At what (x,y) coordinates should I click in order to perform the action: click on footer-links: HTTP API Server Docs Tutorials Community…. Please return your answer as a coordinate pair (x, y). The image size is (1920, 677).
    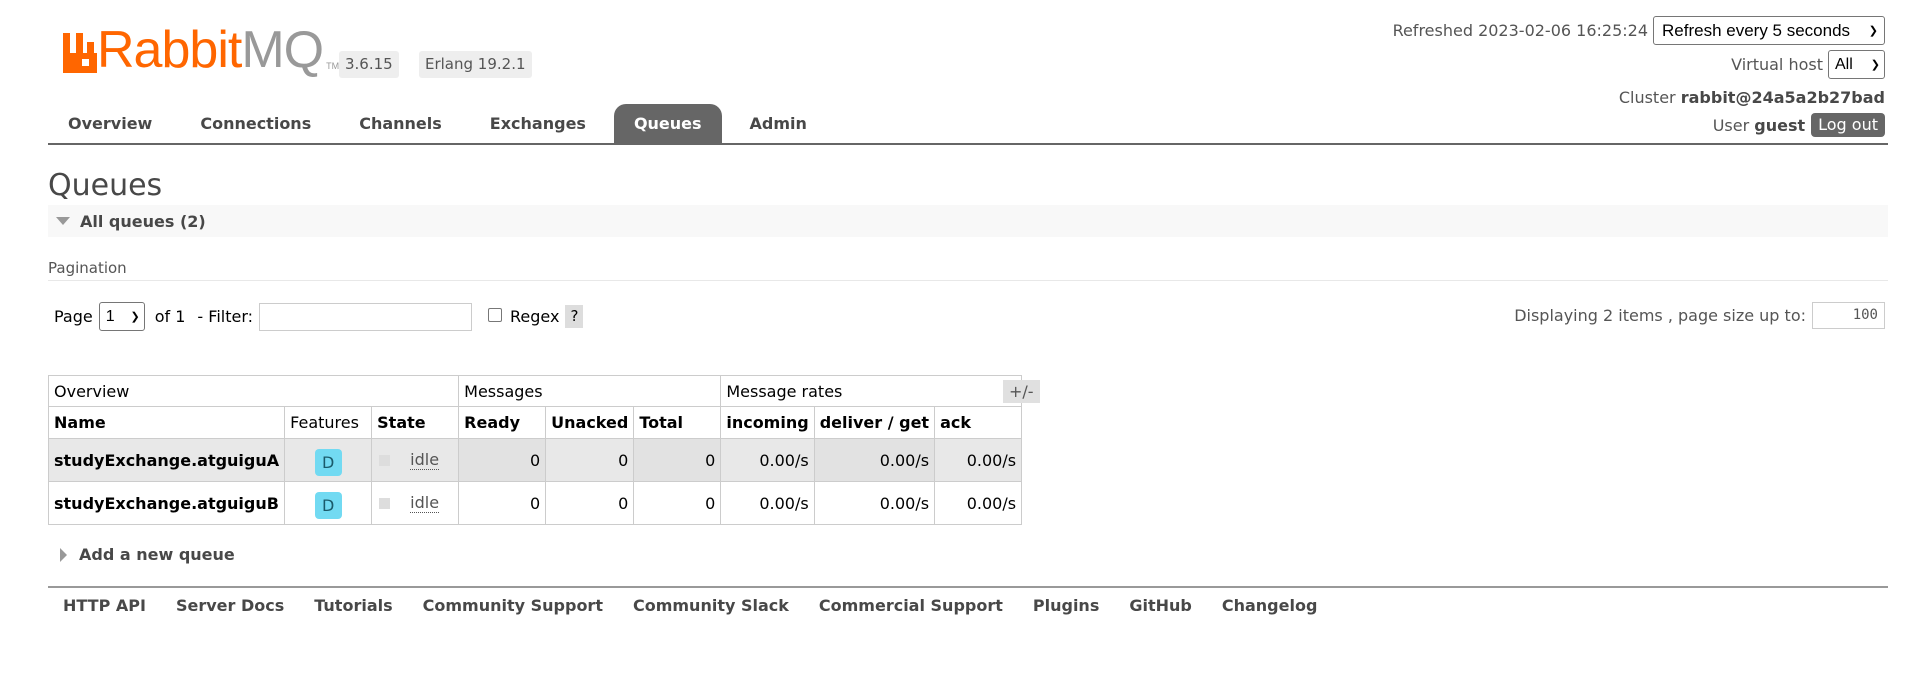
    Looking at the image, I should click on (705, 605).